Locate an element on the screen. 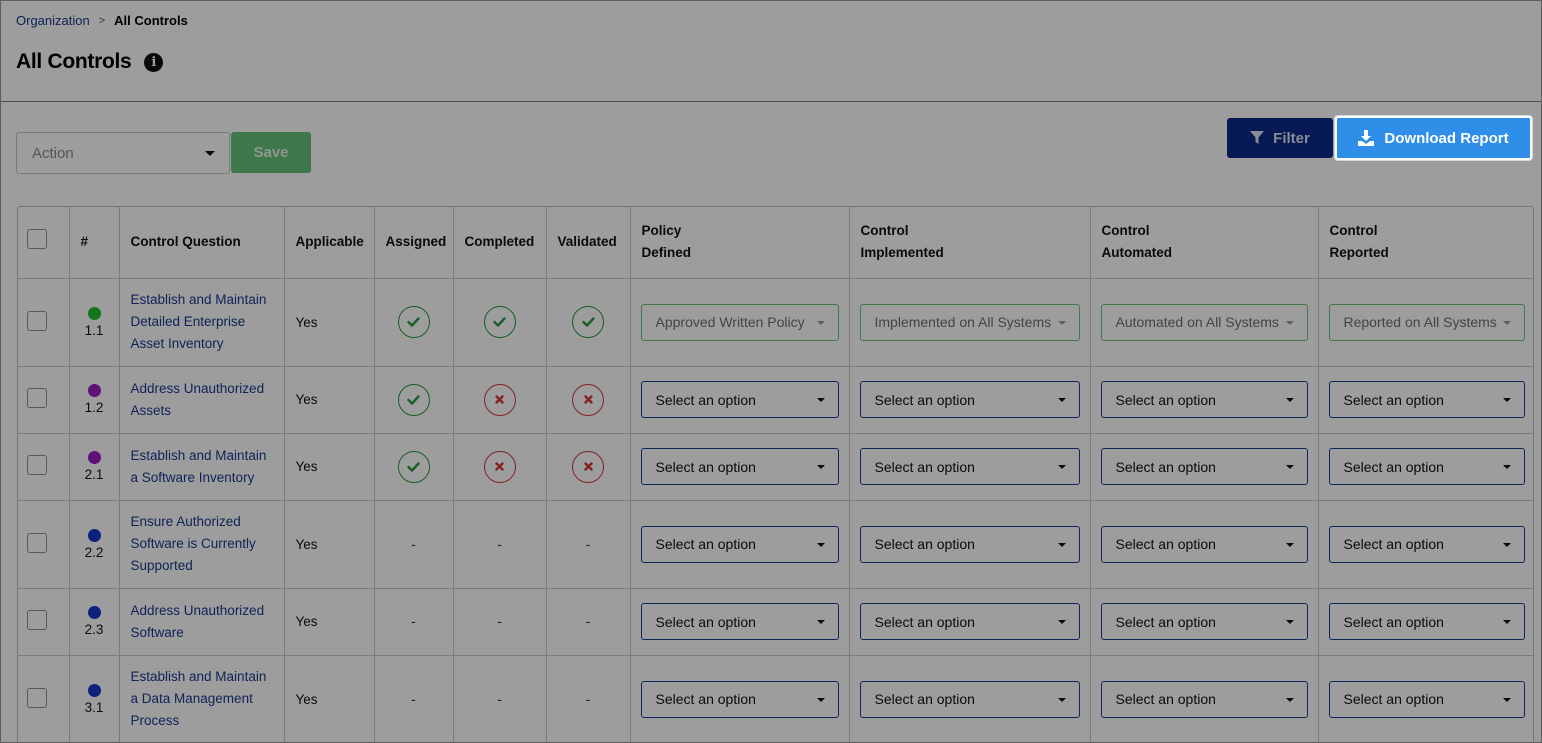 The height and width of the screenshot is (743, 1542). control-id-cell: 2.2 is located at coordinates (94, 544).